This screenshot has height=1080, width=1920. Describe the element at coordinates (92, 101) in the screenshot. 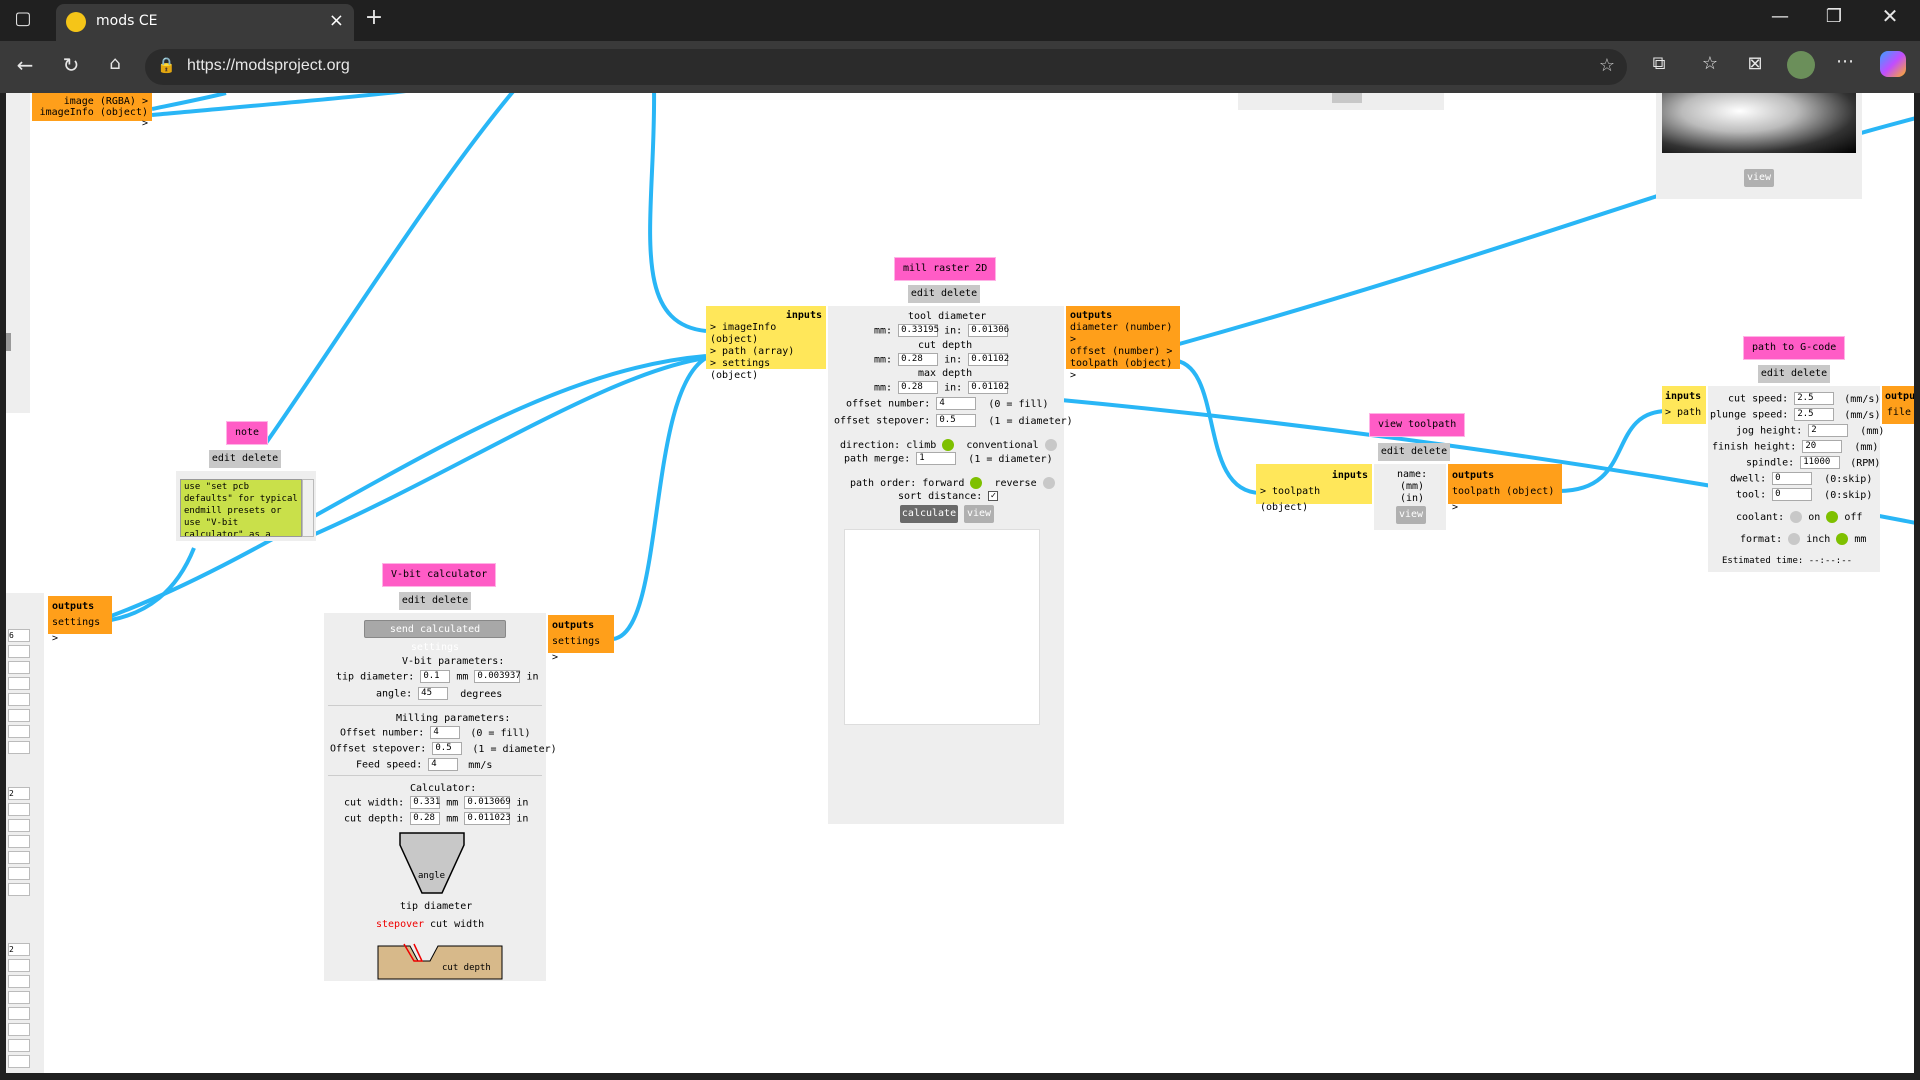

I see `output-image-rgba: image (RGBA) >` at that location.